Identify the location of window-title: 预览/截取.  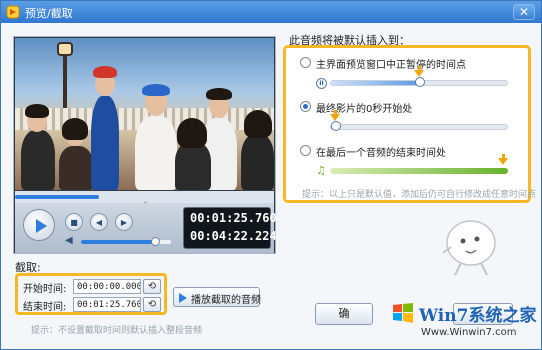
(49, 13).